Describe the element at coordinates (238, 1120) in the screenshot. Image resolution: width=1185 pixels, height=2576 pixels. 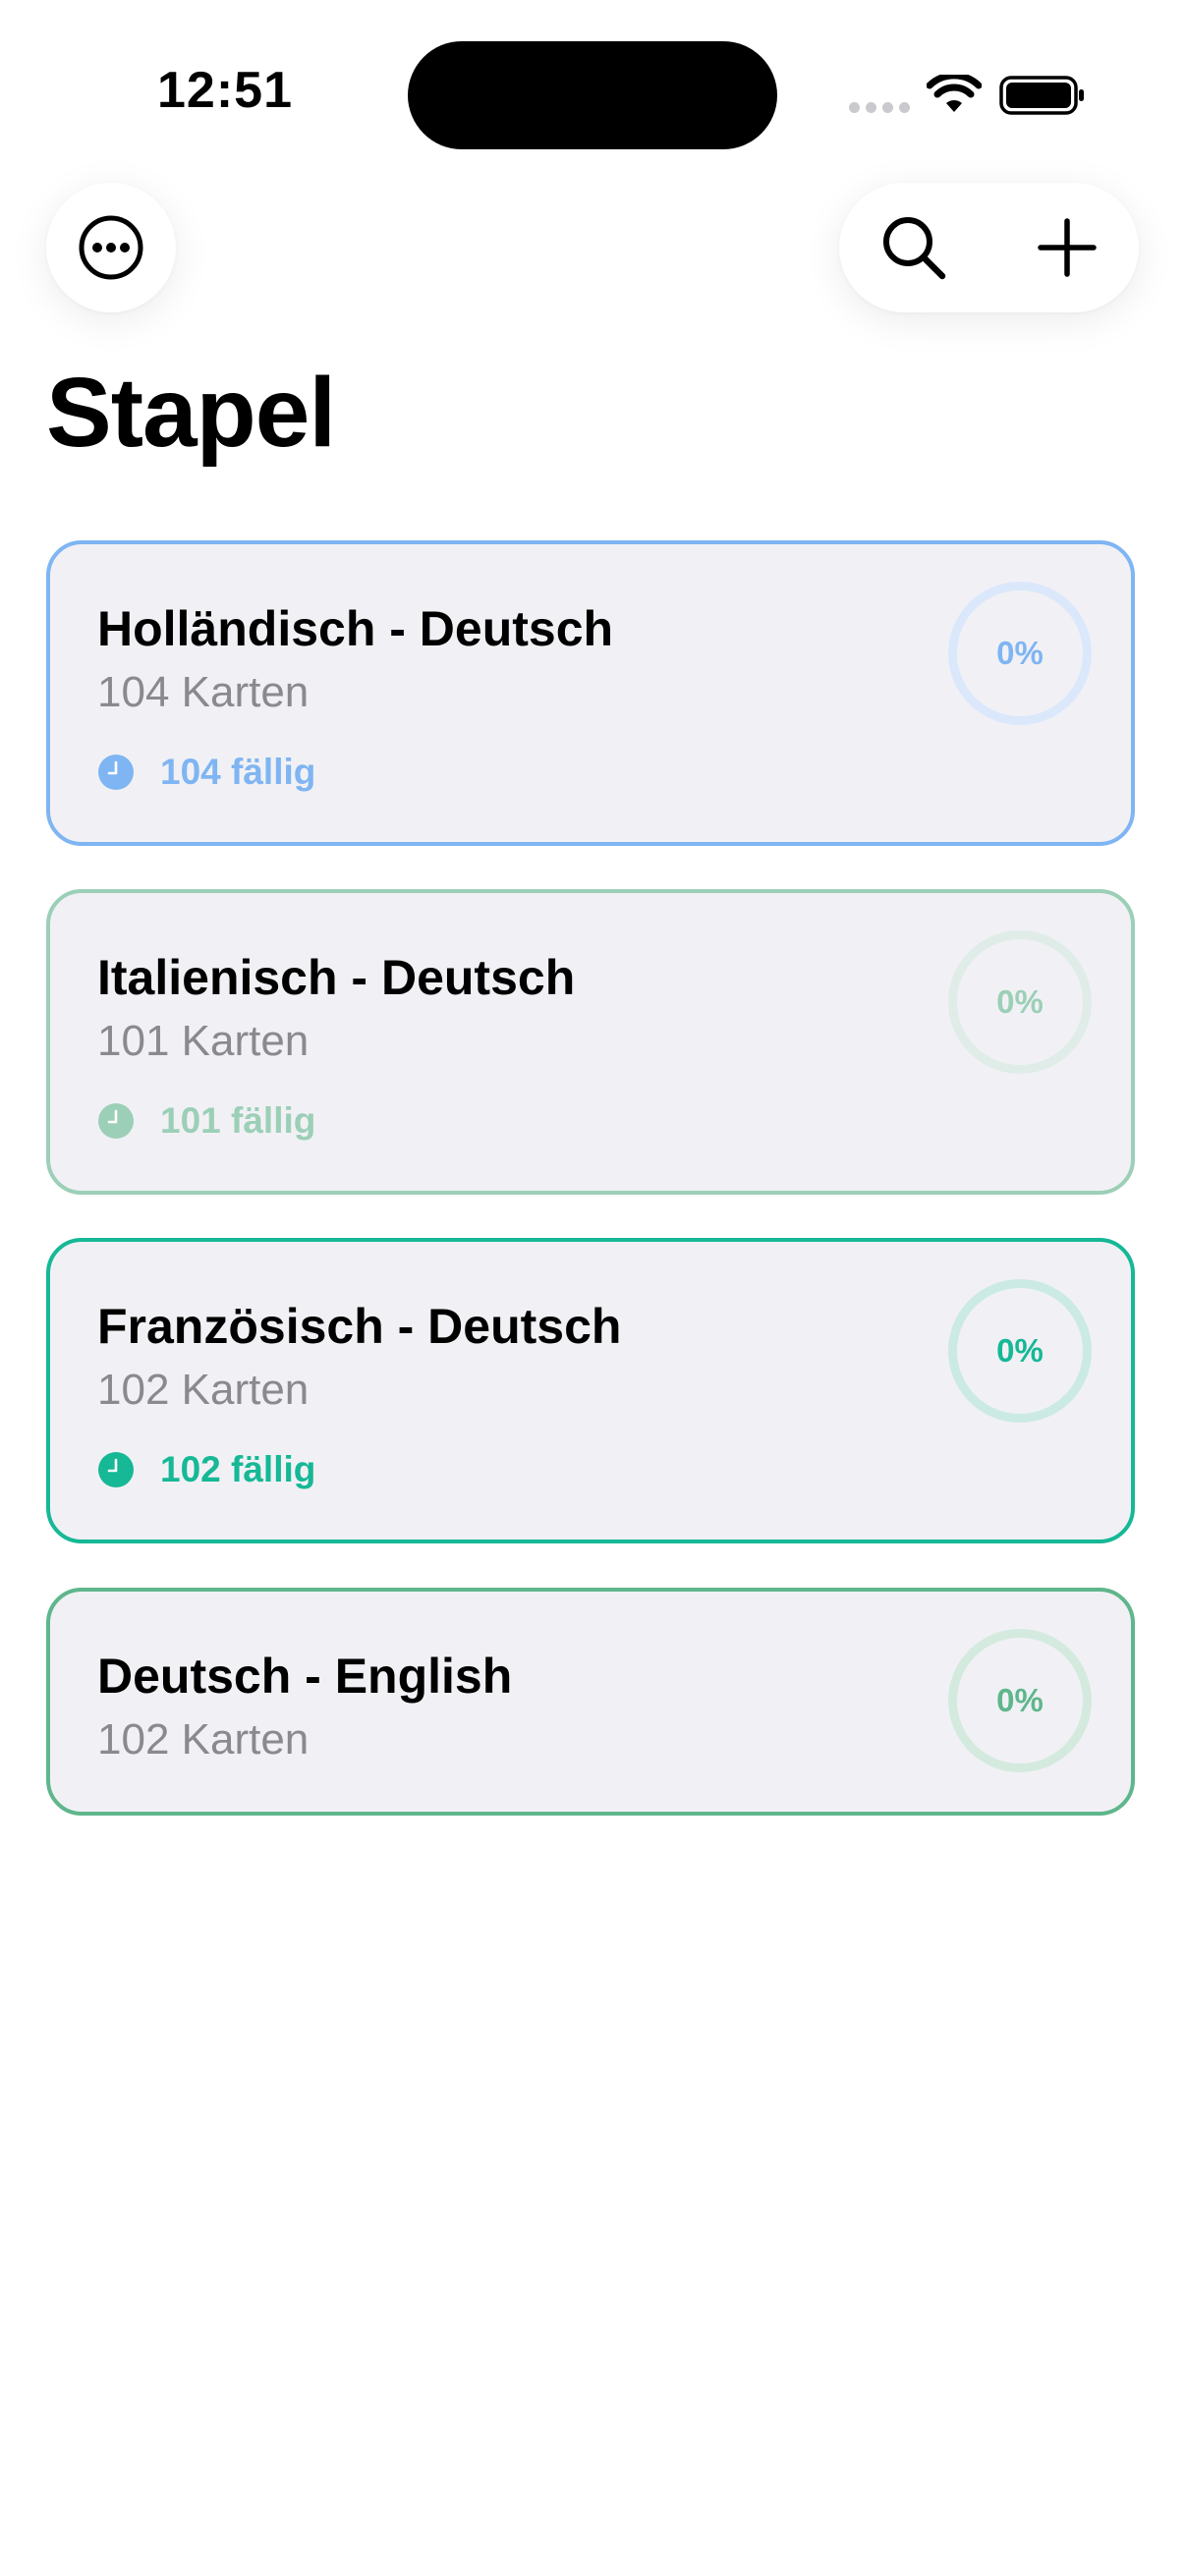
I see `deck-due-label: 101 fällig` at that location.